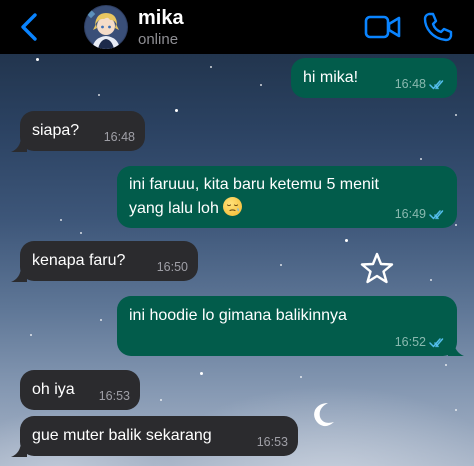  I want to click on message-bubble-incoming: kenapa faru? 16:50, so click(109, 261).